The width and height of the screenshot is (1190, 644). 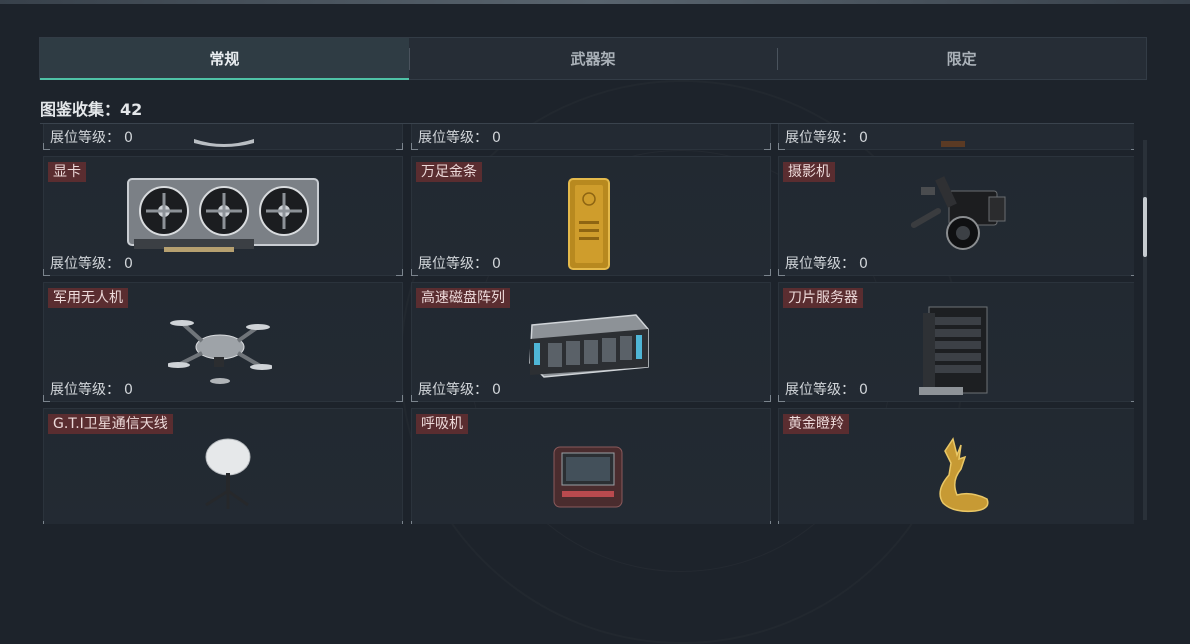 I want to click on item-name: 万足金条, so click(x=449, y=172).